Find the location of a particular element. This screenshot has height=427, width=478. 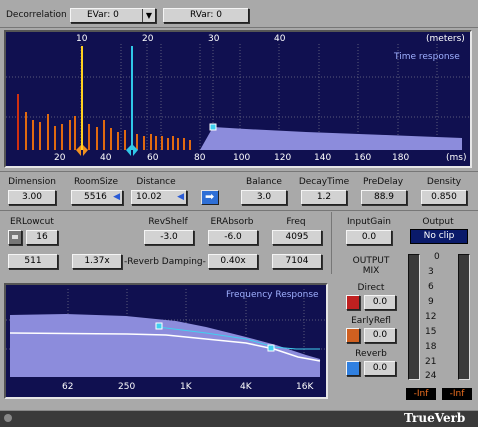

ms-tick-180: 180 is located at coordinates (401, 158).